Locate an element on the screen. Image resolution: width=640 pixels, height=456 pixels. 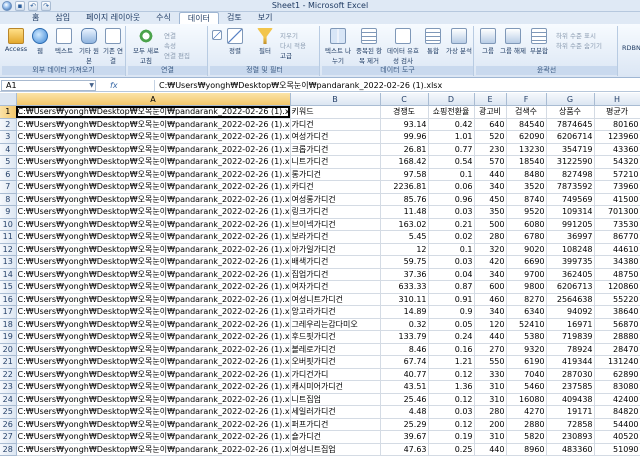
row-header: 27 is located at coordinates (8, 437).